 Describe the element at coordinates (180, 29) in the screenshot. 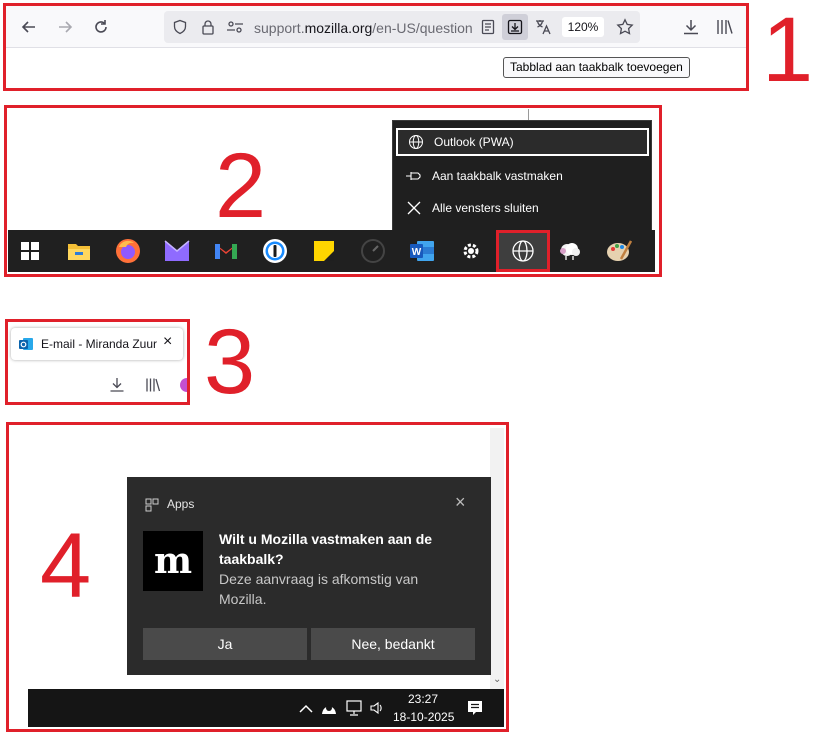

I see `shield-icon` at that location.